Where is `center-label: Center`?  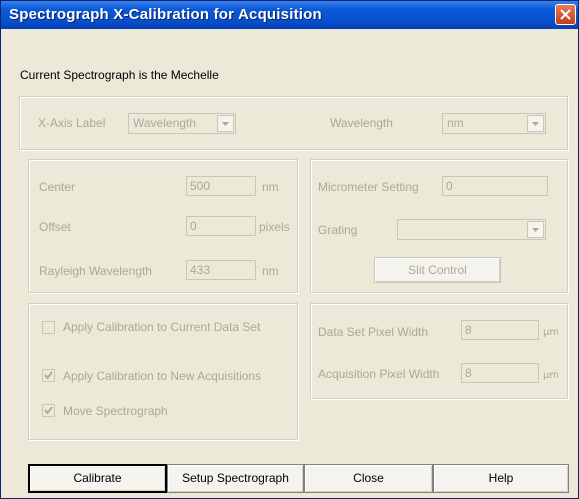 center-label: Center is located at coordinates (57, 187).